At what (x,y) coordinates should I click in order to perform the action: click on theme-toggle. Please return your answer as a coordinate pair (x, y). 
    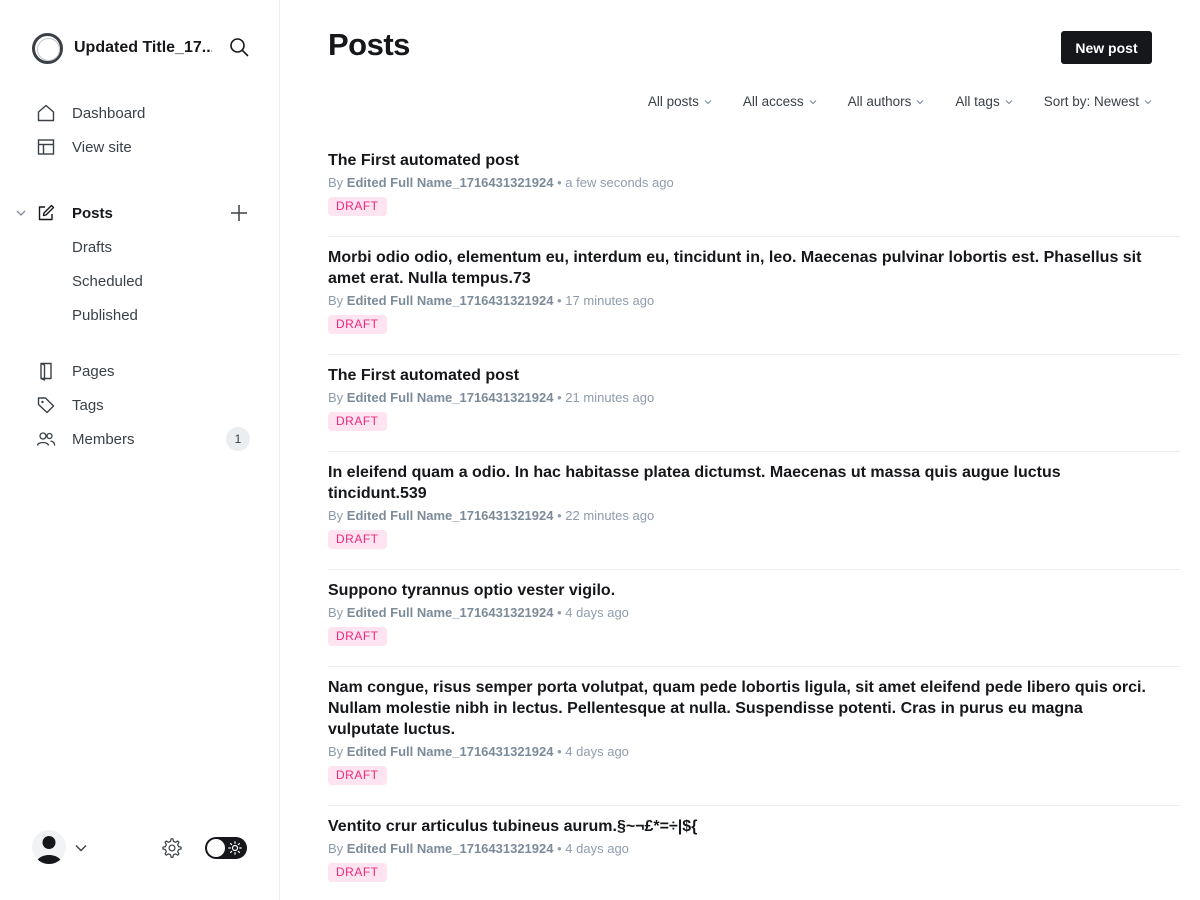
    Looking at the image, I should click on (226, 848).